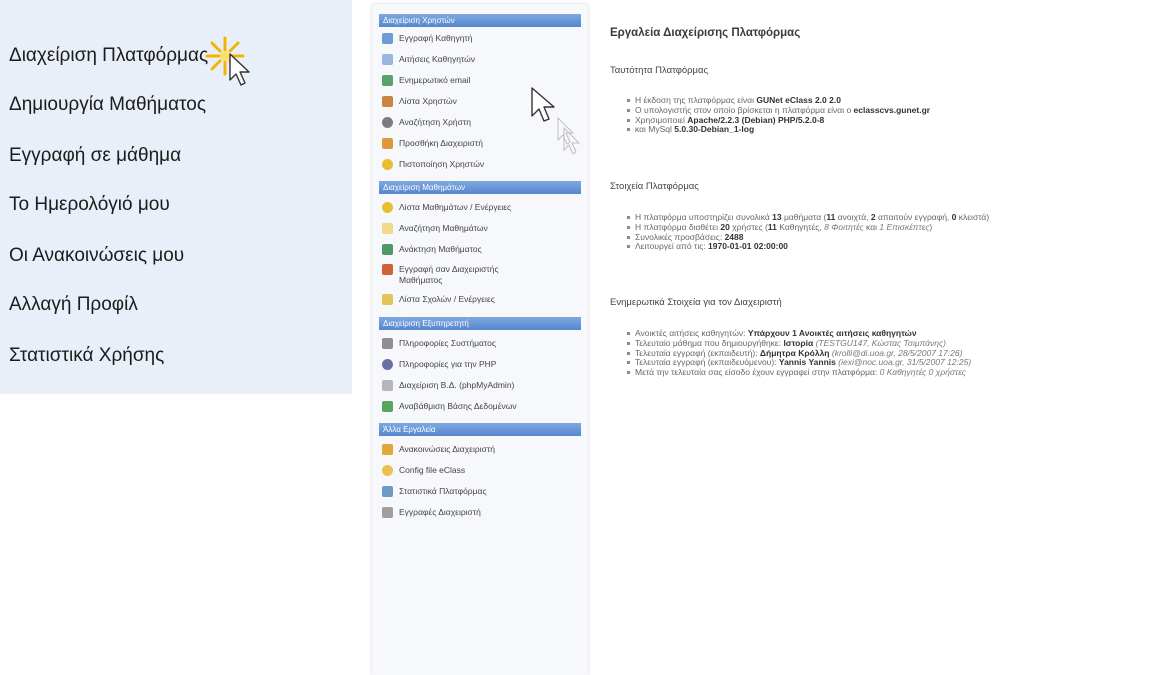  I want to click on section-header-user-management: Διαχείριση Χρηστών, so click(480, 20).